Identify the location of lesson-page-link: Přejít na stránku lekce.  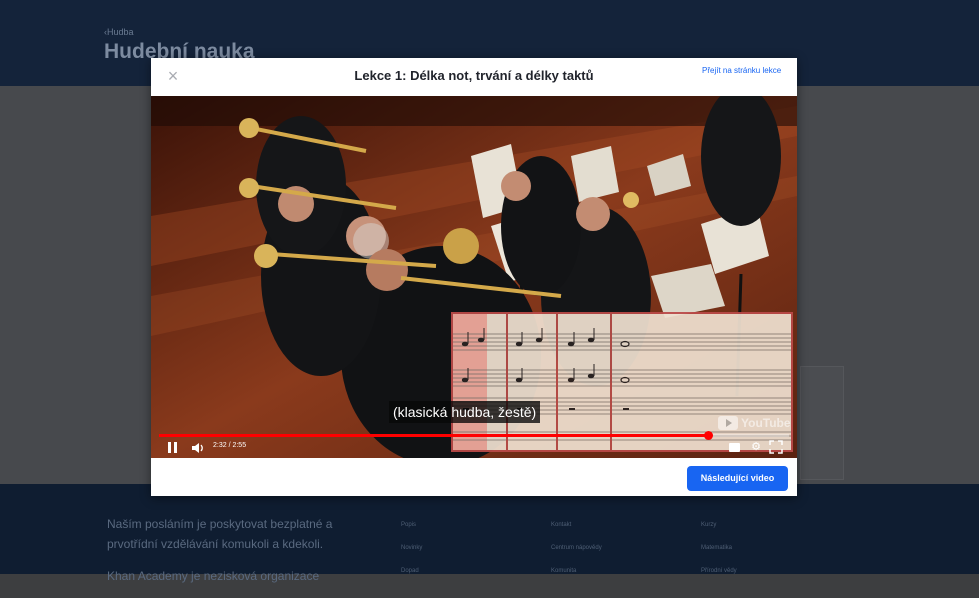
(742, 71).